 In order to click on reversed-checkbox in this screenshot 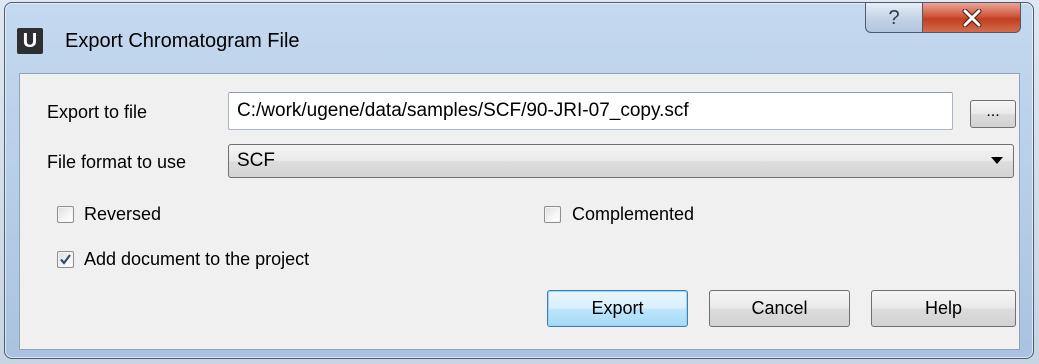, I will do `click(65, 214)`.